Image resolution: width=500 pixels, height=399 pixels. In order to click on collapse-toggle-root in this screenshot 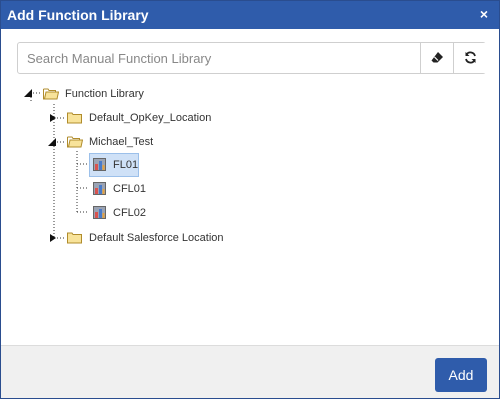, I will do `click(28, 93)`.